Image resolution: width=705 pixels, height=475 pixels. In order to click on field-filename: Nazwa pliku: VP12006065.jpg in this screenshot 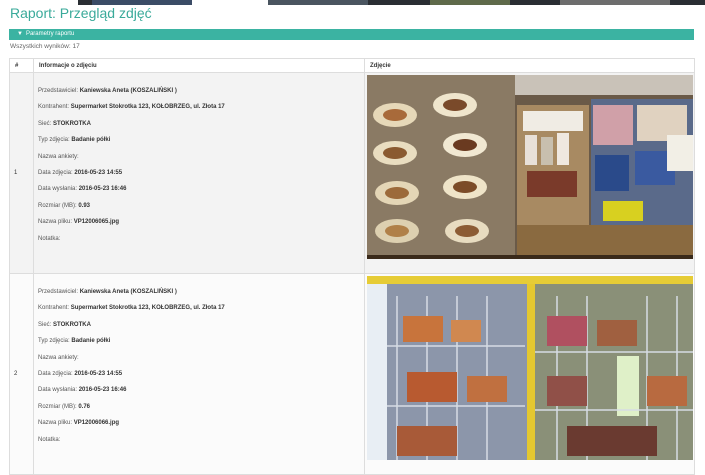, I will do `click(79, 222)`.